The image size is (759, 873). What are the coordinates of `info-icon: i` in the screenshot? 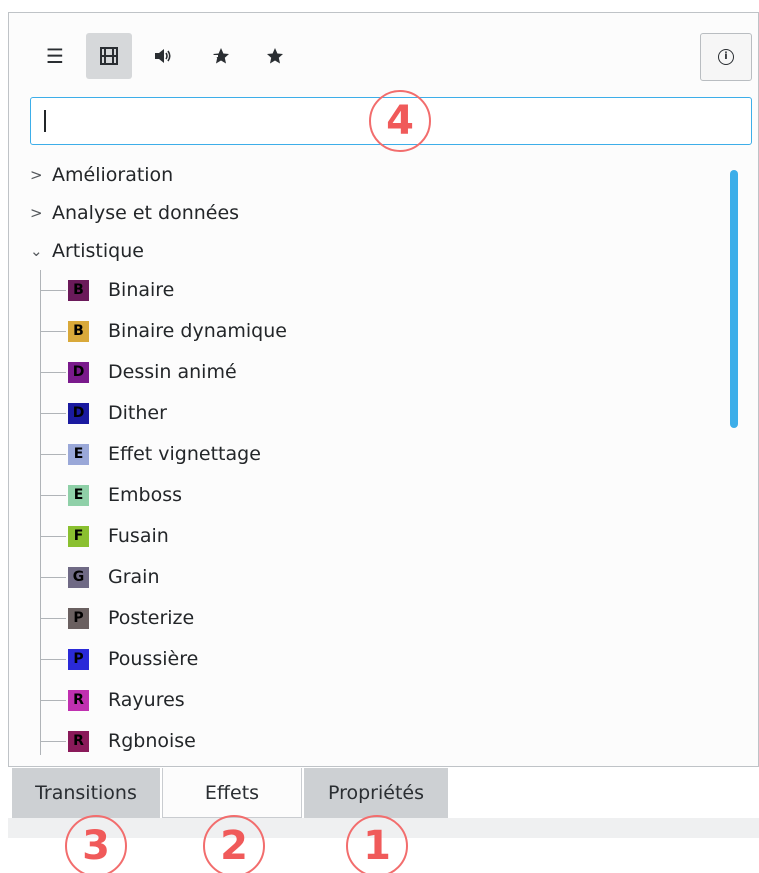 It's located at (726, 57).